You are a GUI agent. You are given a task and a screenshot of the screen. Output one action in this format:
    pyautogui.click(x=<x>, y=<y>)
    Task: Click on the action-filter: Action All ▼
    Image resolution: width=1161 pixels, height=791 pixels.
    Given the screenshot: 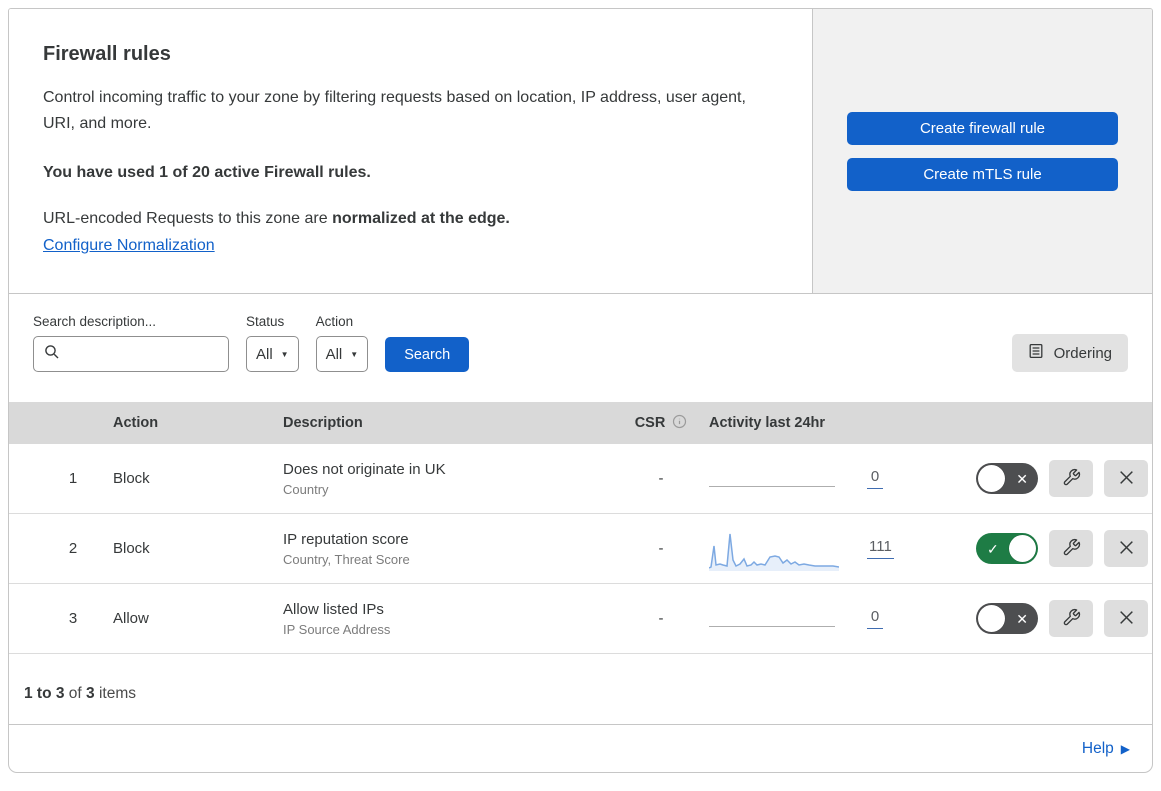 What is the action you would take?
    pyautogui.click(x=342, y=343)
    